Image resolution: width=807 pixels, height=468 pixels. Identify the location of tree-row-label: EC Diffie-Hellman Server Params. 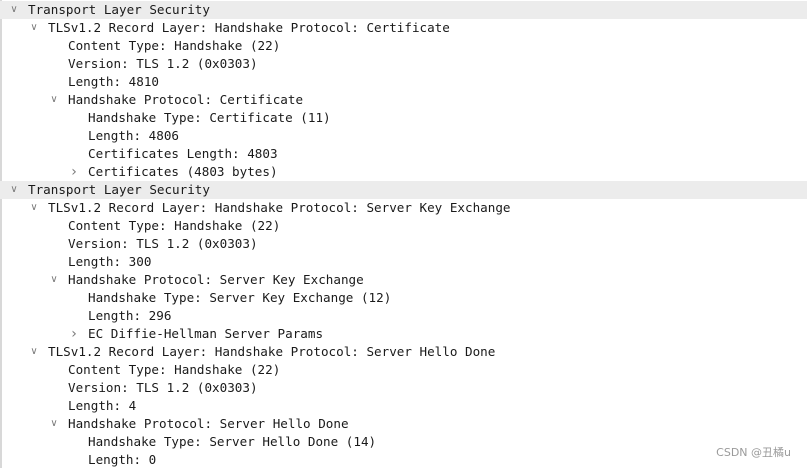
(206, 333).